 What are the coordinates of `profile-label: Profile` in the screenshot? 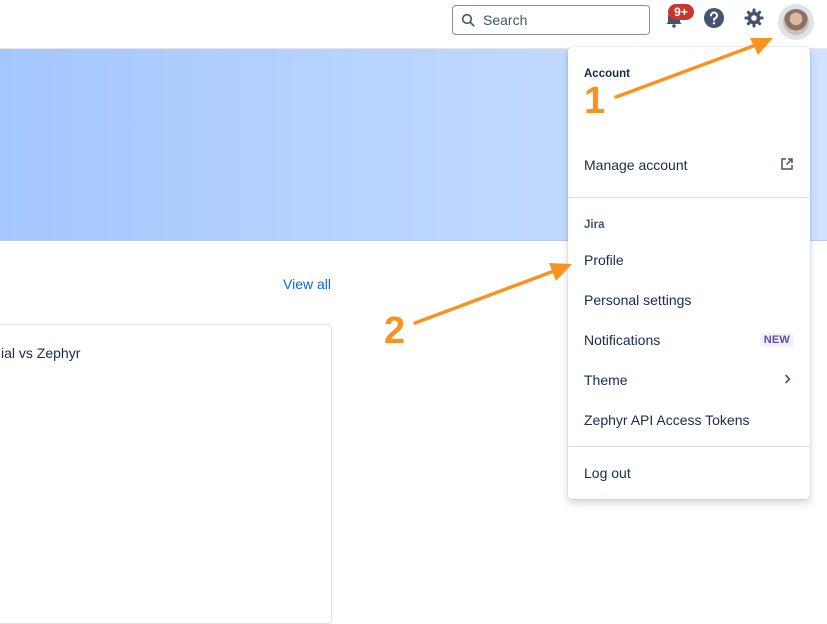 It's located at (604, 260).